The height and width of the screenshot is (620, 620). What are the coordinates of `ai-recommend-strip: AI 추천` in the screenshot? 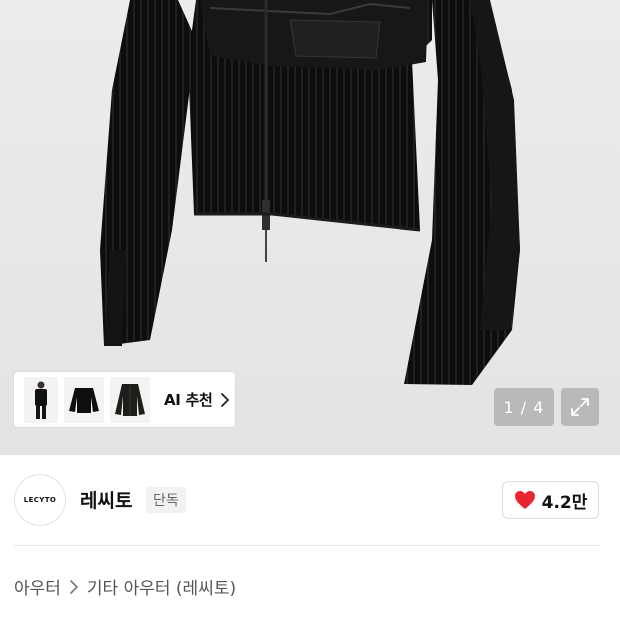 It's located at (124, 399).